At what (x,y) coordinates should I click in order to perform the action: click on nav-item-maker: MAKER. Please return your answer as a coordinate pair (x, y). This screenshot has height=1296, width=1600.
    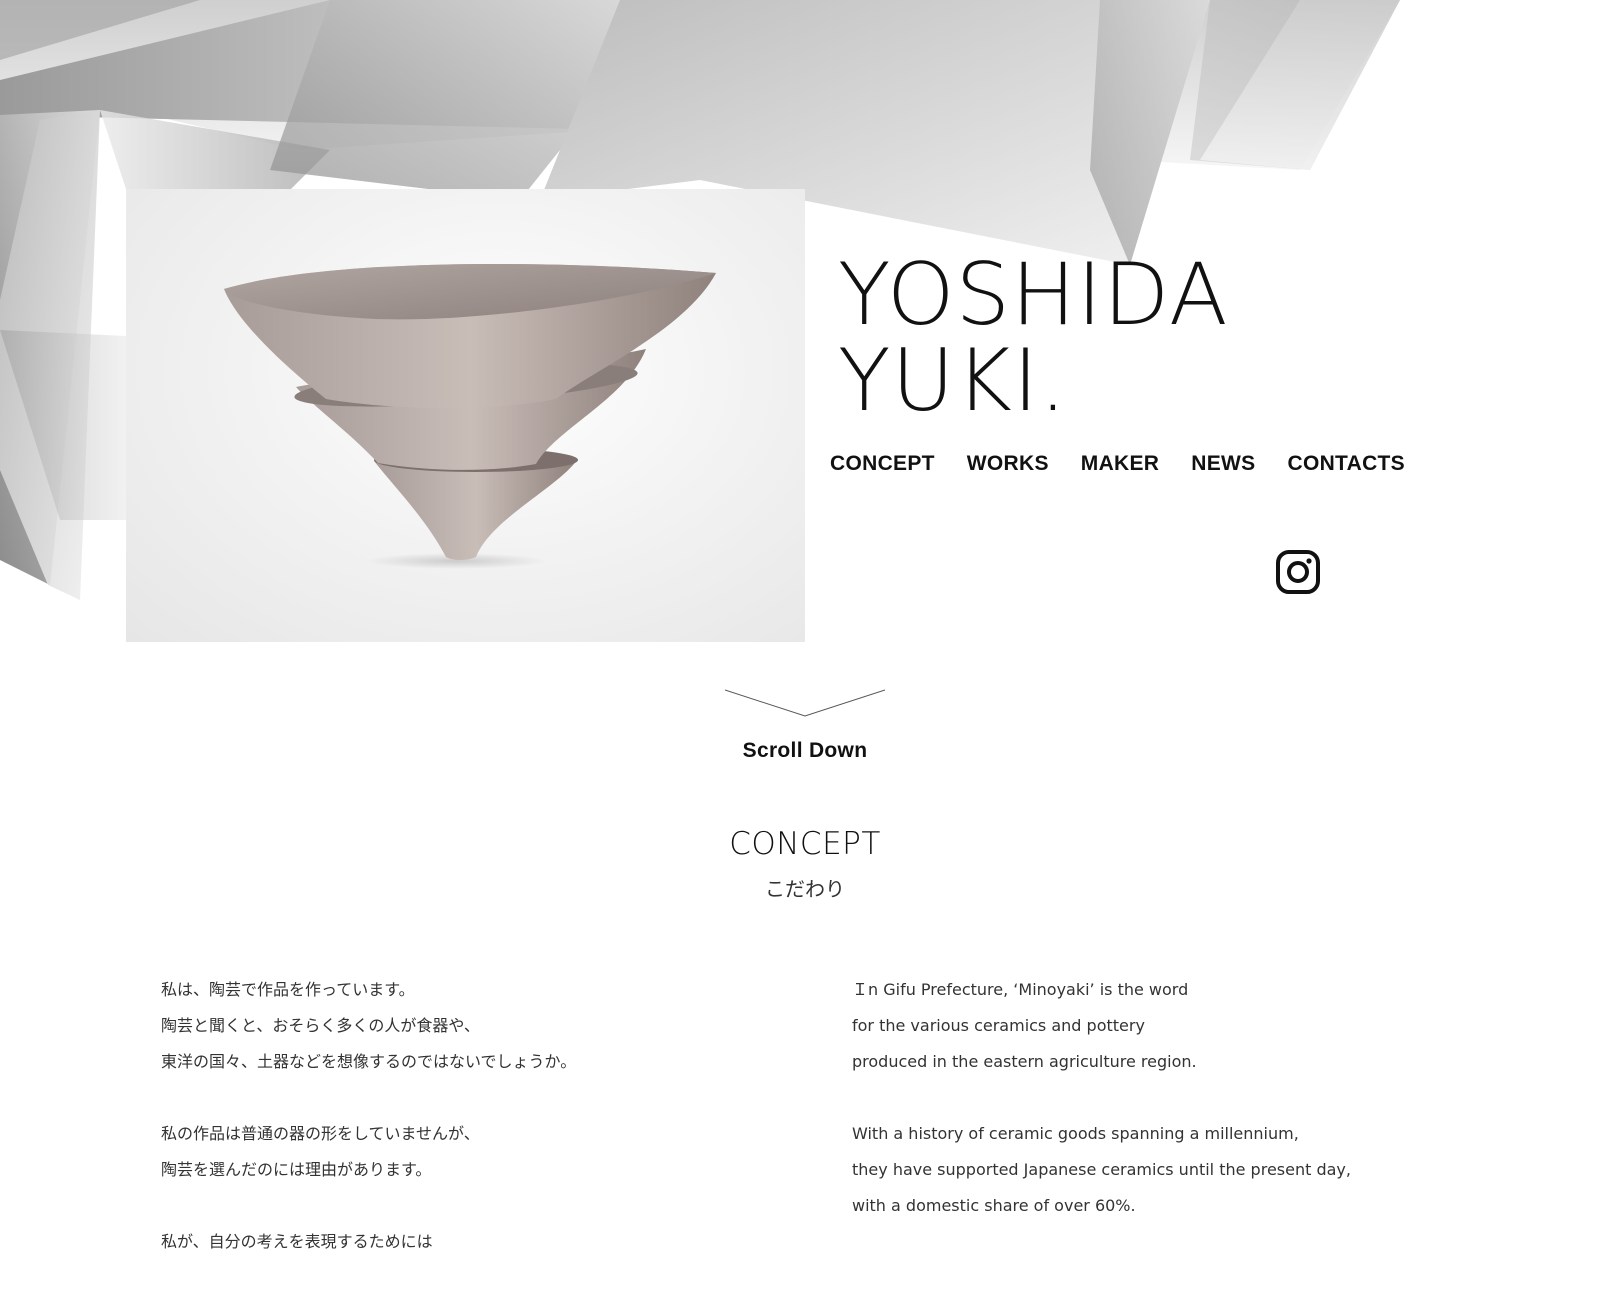
    Looking at the image, I should click on (1120, 464).